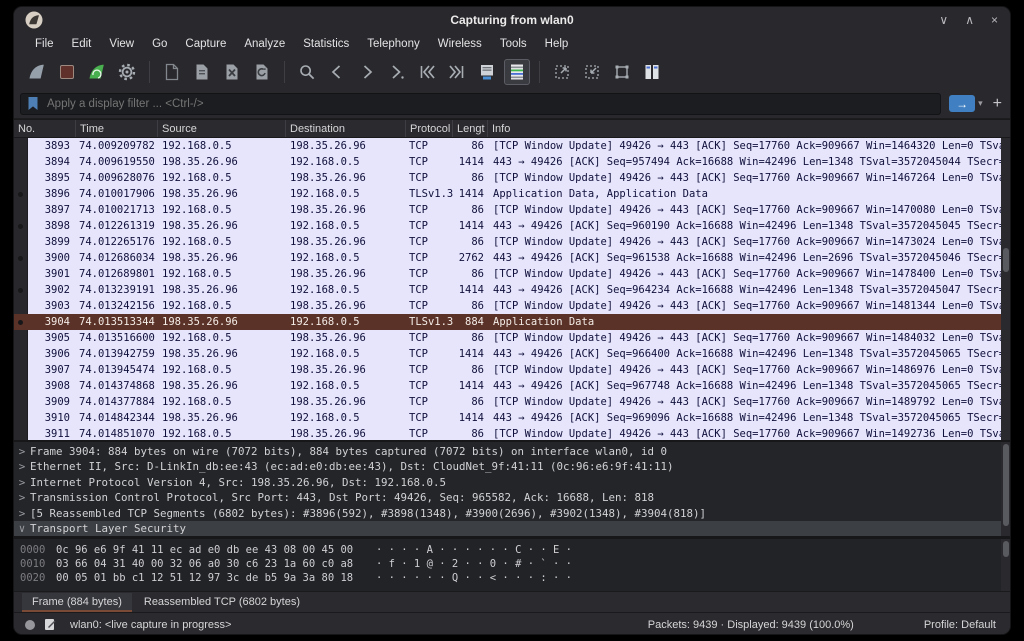 The image size is (1024, 641). Describe the element at coordinates (222, 602) in the screenshot. I see `tab-reassembled-tcp: Reassembled TCP (6802 bytes)` at that location.